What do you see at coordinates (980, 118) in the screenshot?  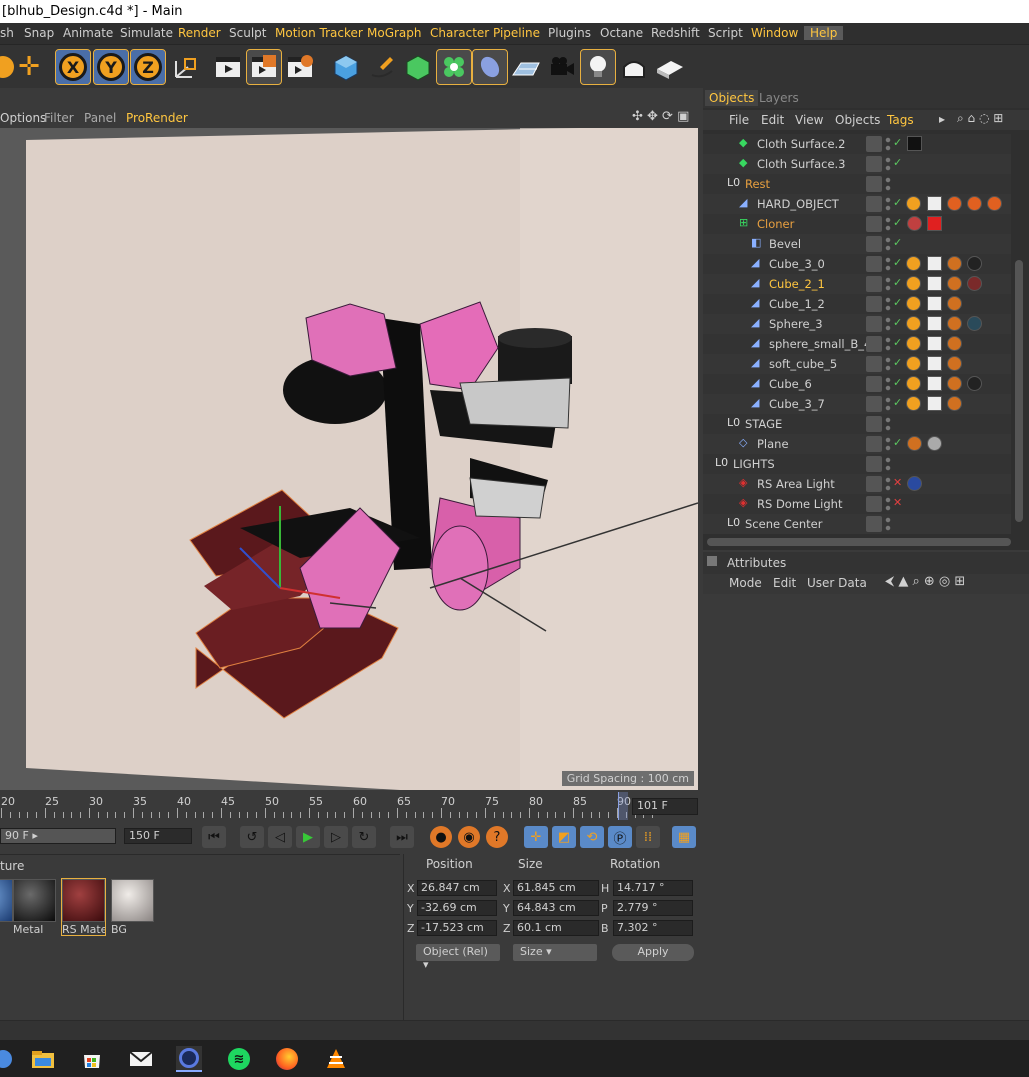 I see `obj-search-icon: ⌕ ⌂ ◌ ⊞` at bounding box center [980, 118].